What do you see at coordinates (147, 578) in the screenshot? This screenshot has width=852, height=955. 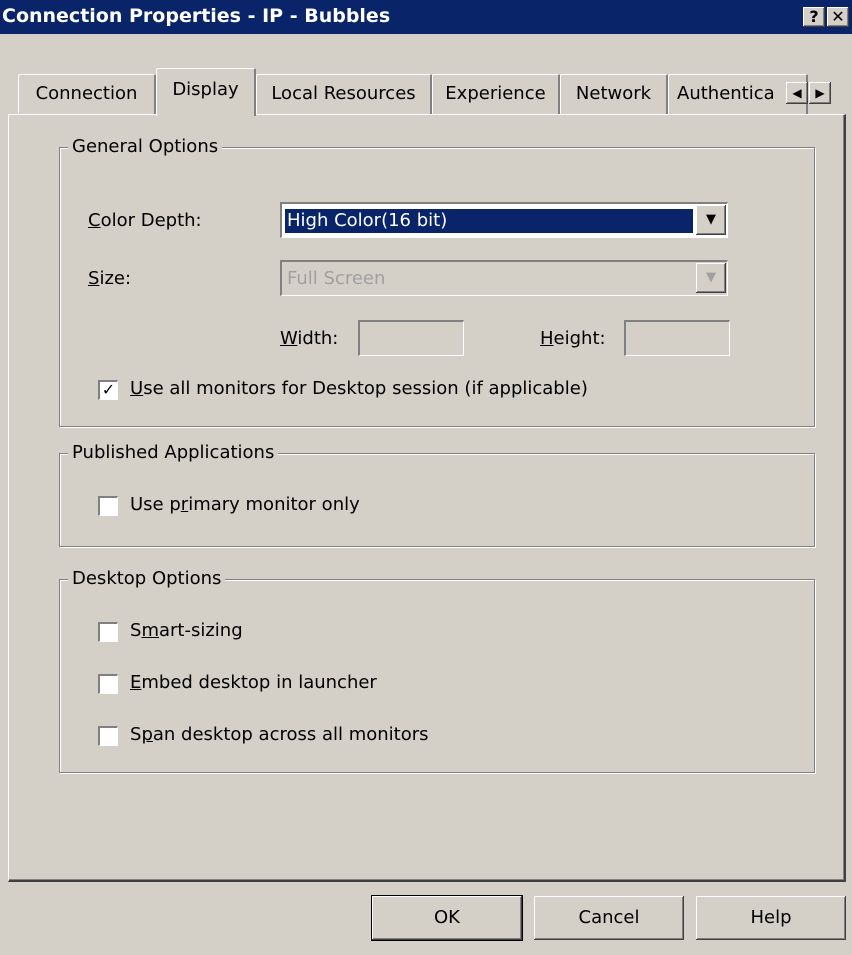 I see `group-title: Desktop Options` at bounding box center [147, 578].